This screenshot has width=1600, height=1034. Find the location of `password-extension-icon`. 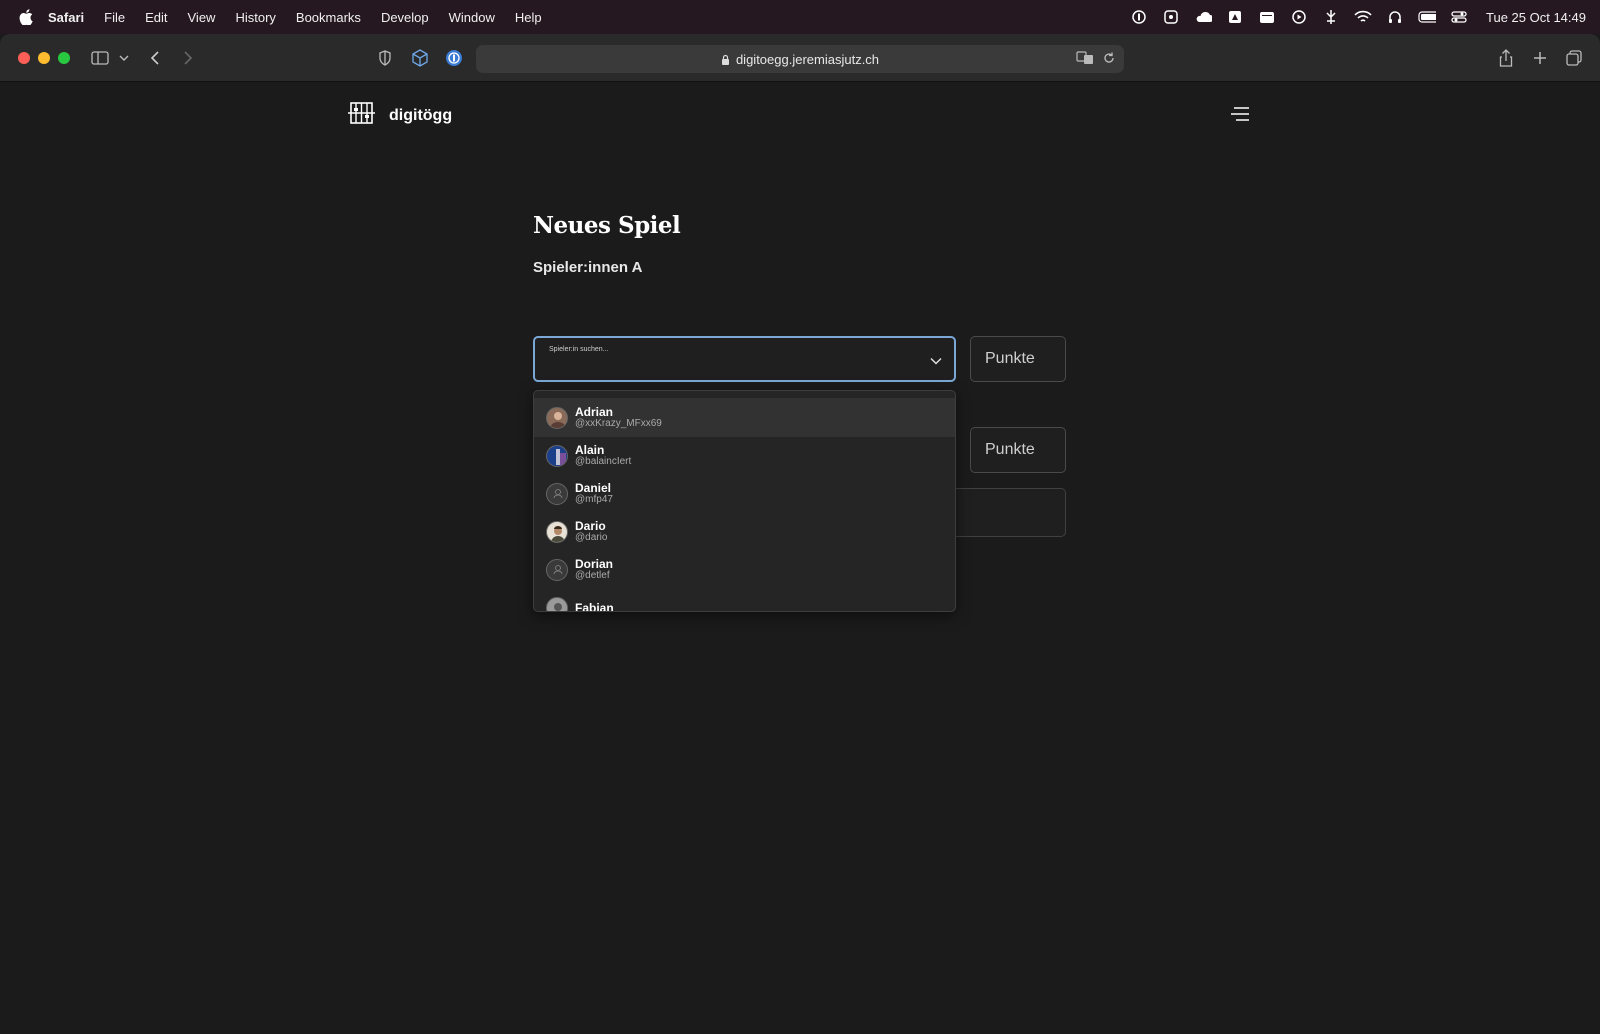

password-extension-icon is located at coordinates (454, 58).